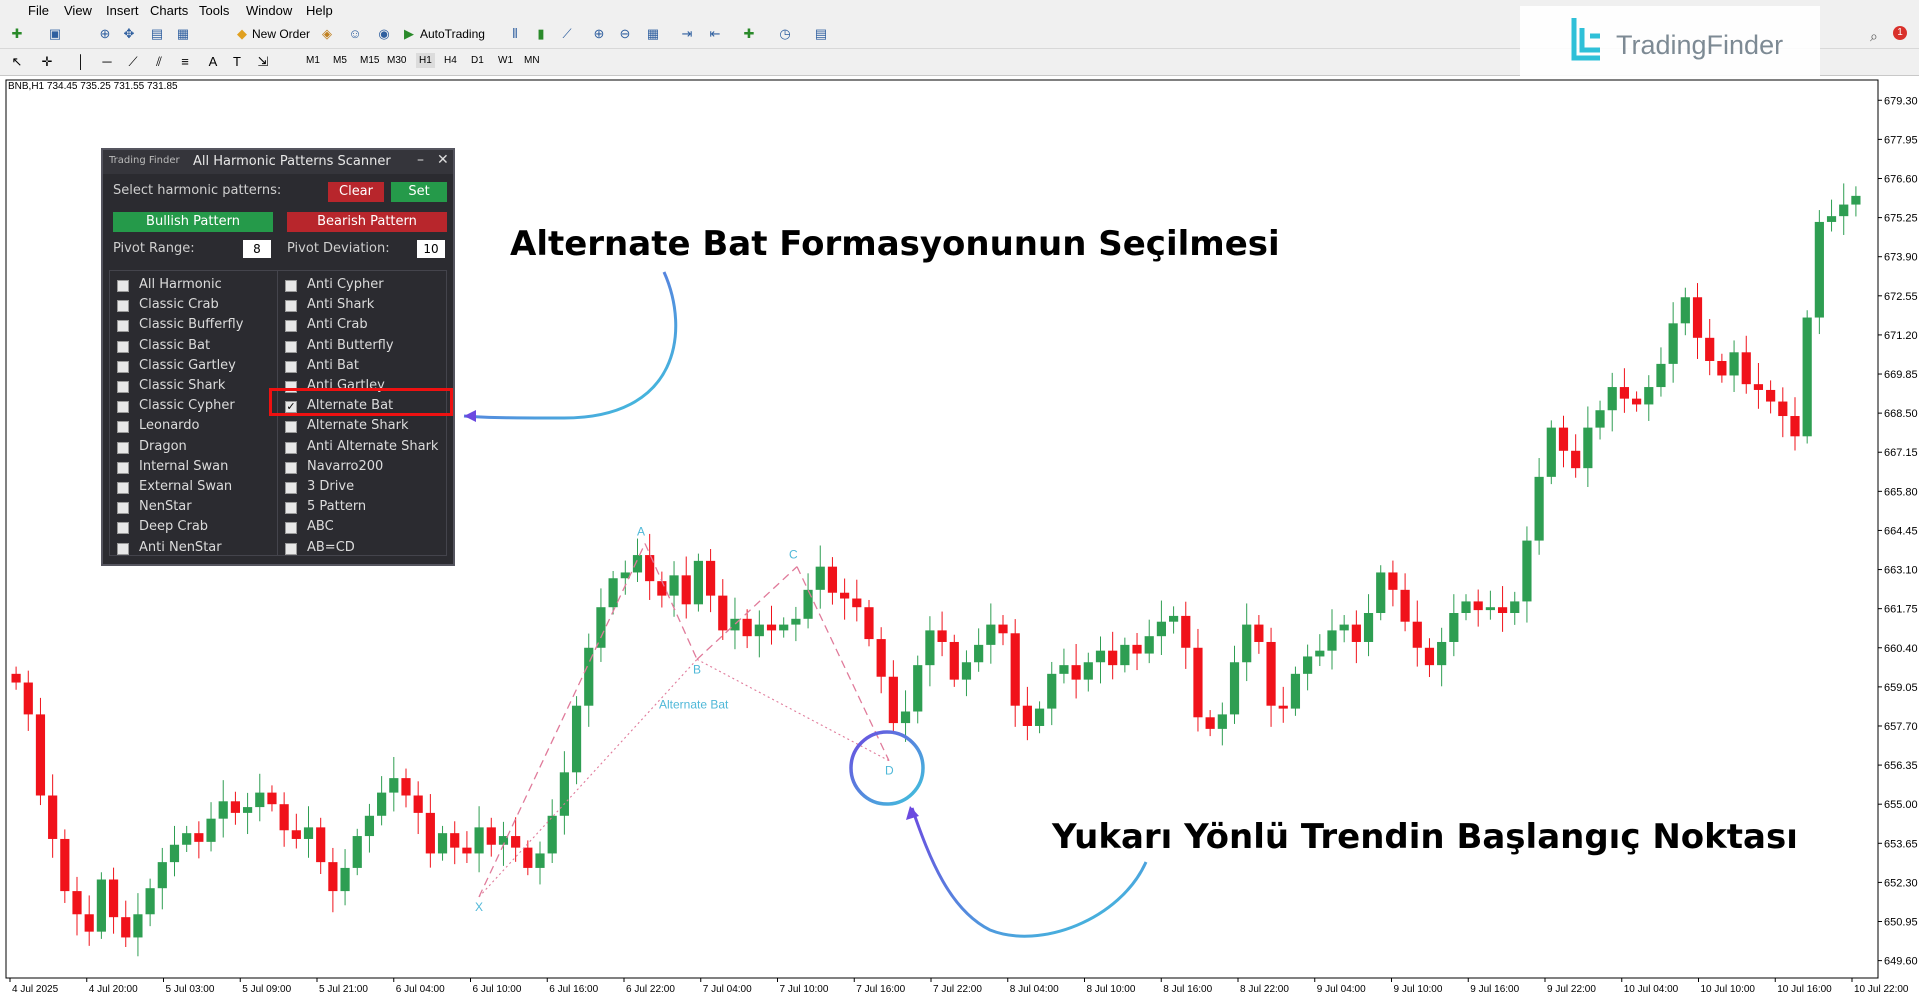  I want to click on menu-tools: Tools, so click(214, 10).